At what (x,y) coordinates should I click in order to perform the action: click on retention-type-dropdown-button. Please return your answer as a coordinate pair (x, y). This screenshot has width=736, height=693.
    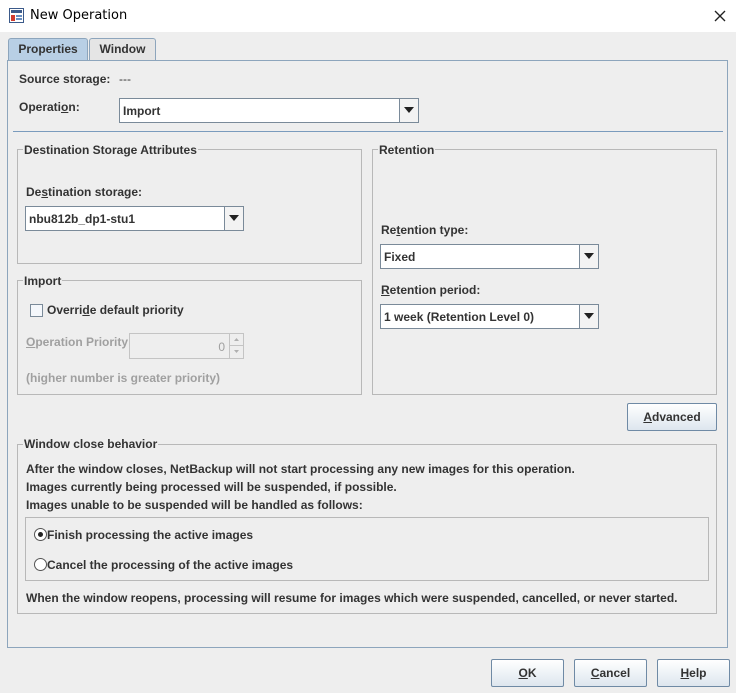
    Looking at the image, I should click on (588, 256).